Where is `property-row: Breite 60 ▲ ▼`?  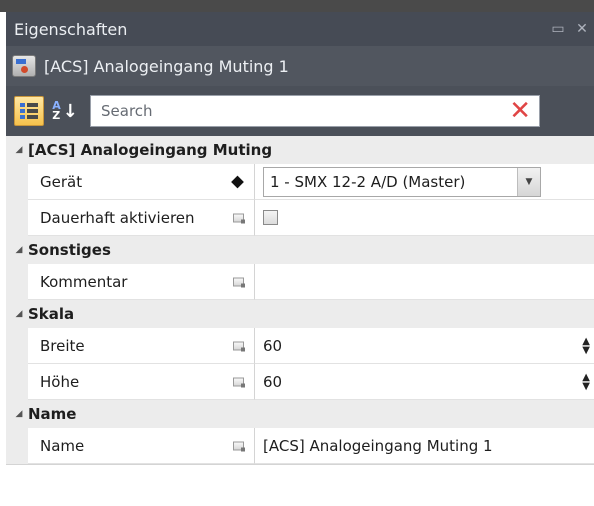 property-row: Breite 60 ▲ ▼ is located at coordinates (300, 346).